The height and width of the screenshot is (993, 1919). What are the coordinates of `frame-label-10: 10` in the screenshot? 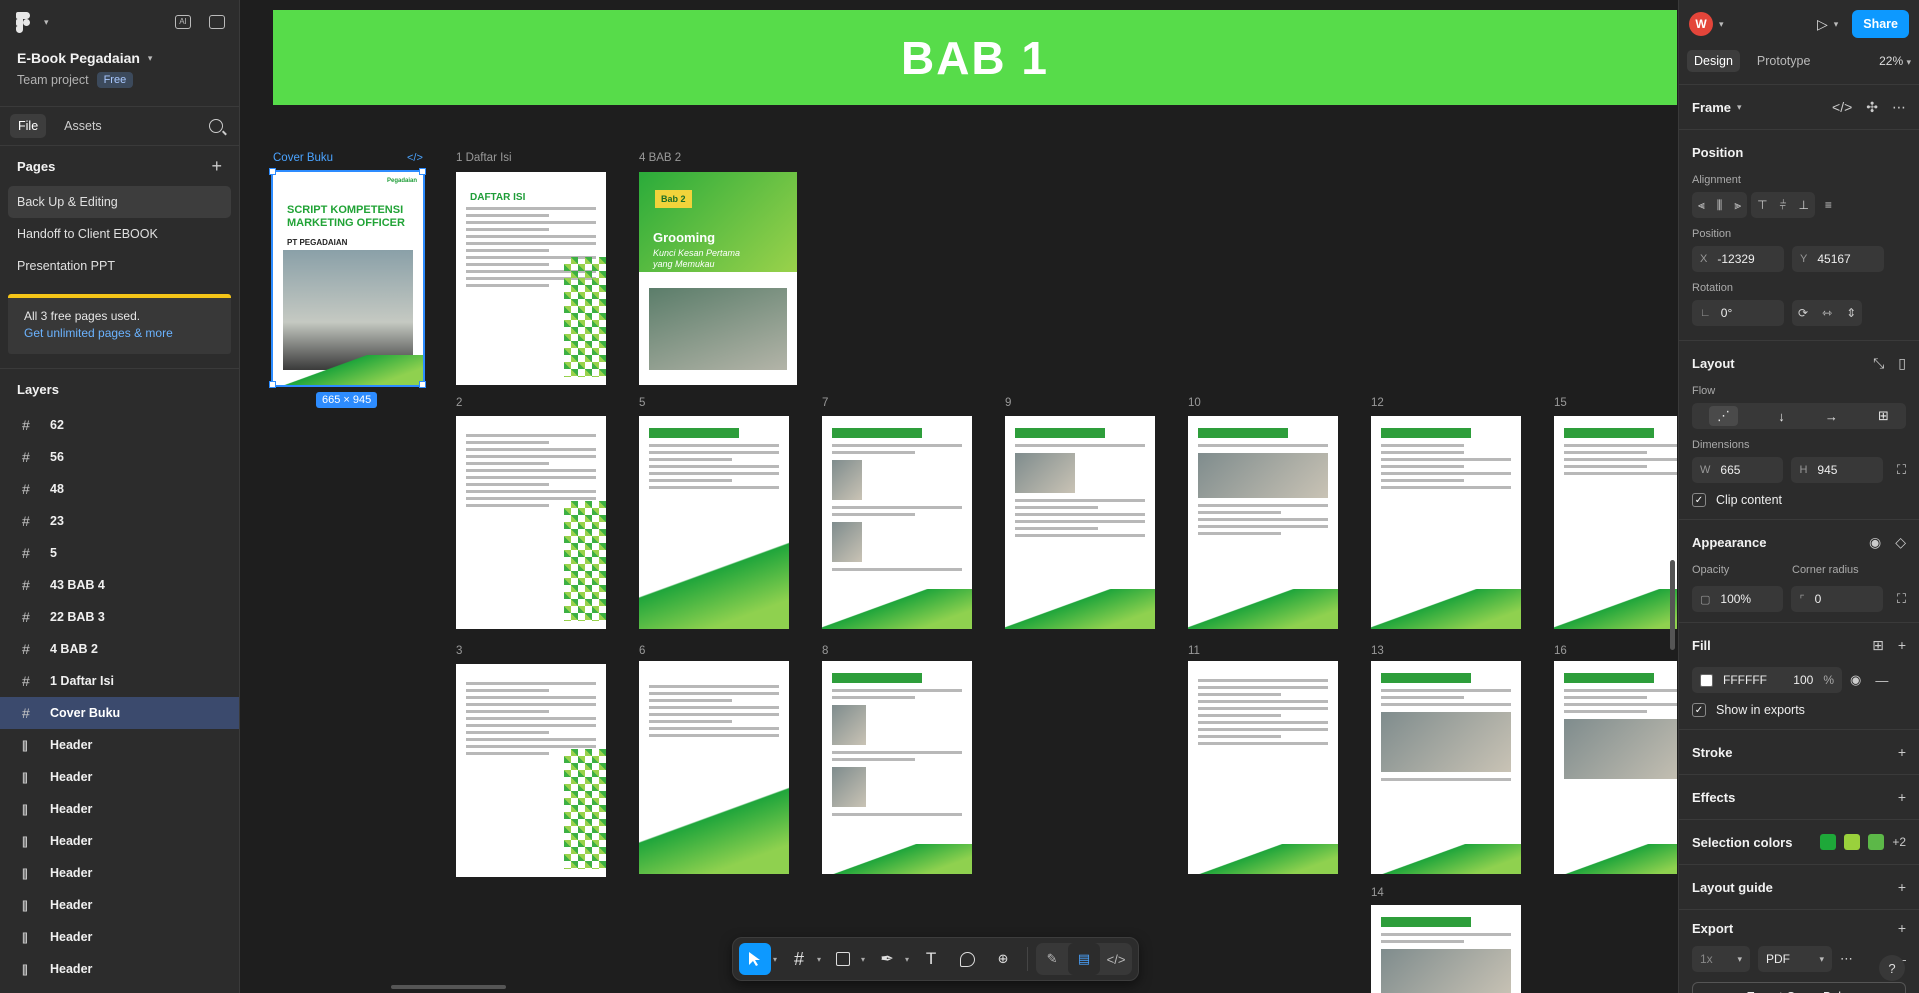 It's located at (1194, 403).